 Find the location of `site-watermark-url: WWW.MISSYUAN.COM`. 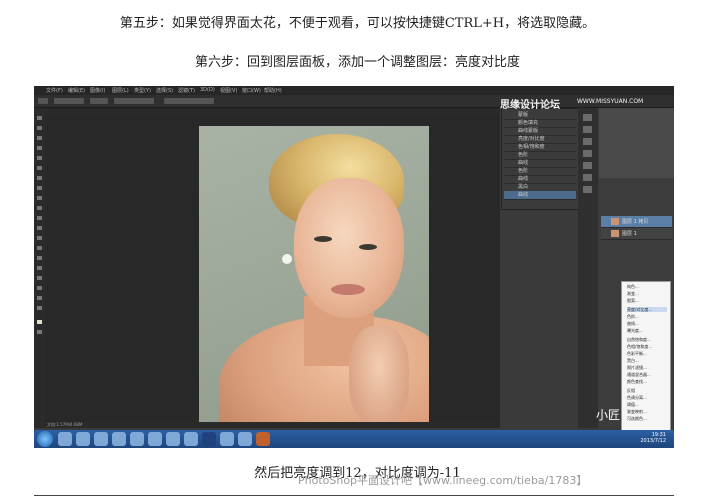

site-watermark-url: WWW.MISSYUAN.COM is located at coordinates (610, 101).